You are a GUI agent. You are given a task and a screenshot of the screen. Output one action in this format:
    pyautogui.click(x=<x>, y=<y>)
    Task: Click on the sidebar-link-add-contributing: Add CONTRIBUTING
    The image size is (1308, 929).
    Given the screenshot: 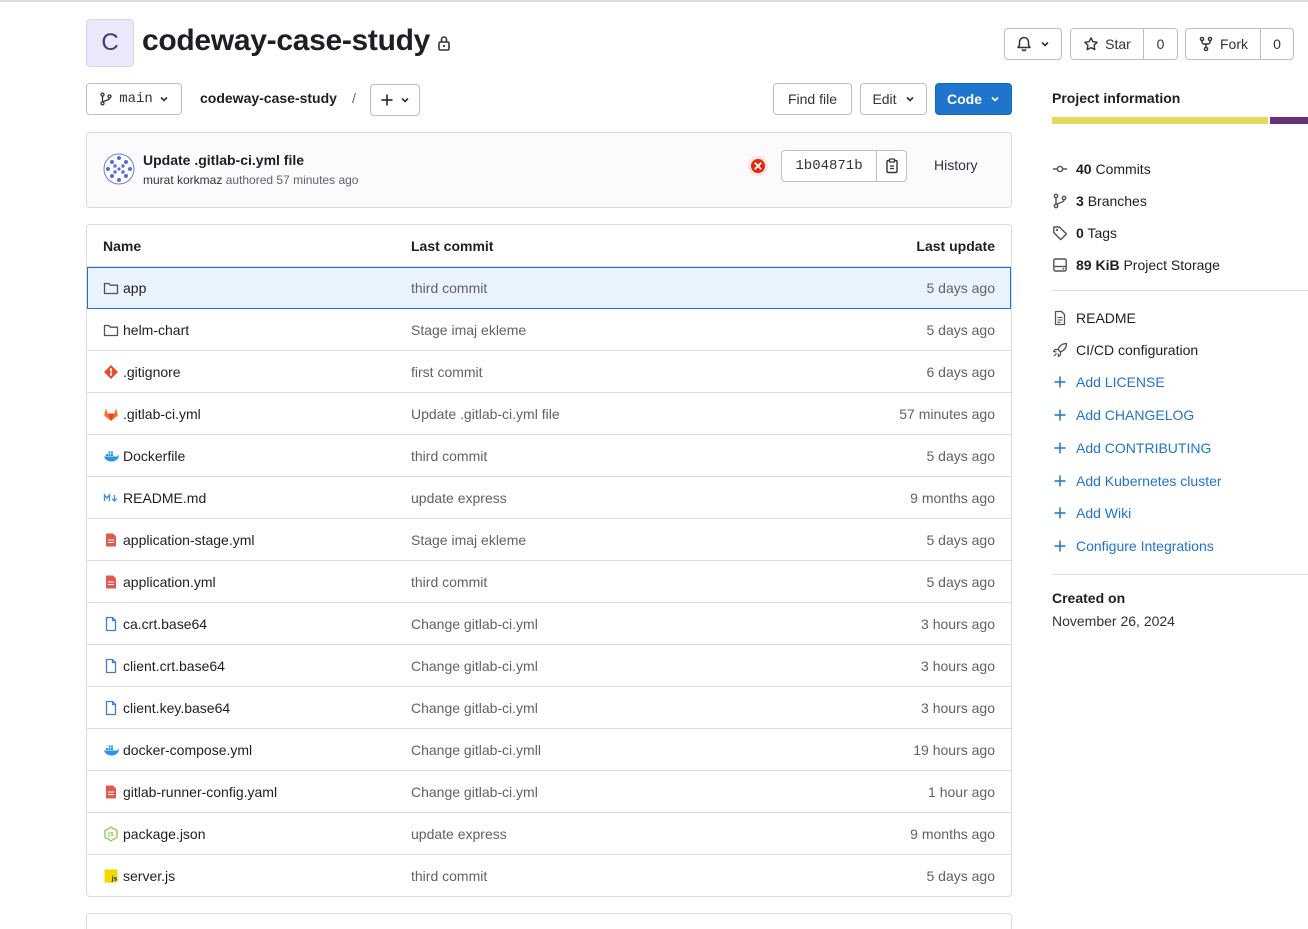 What is the action you would take?
    pyautogui.click(x=1131, y=448)
    